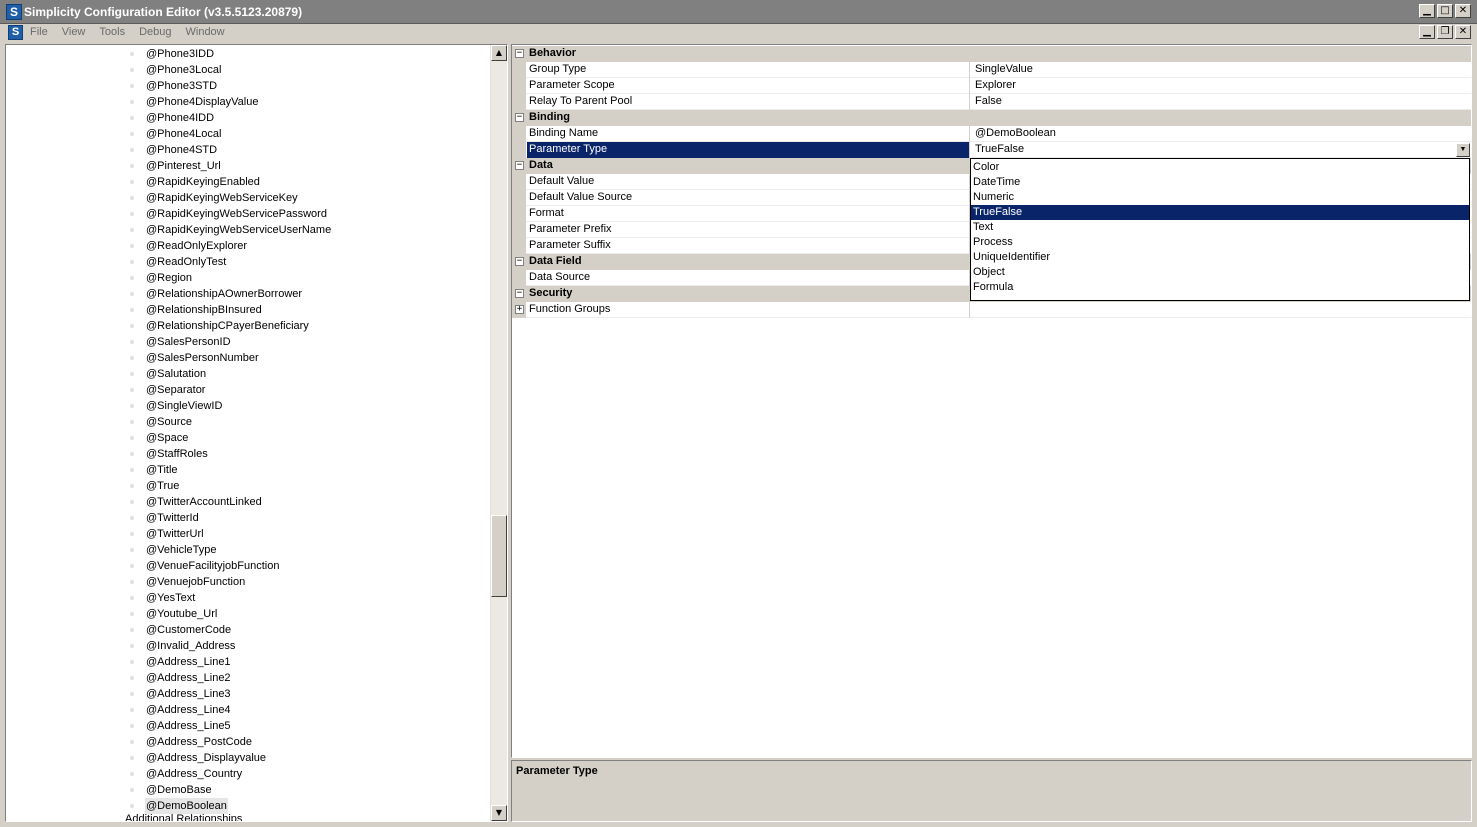 This screenshot has height=827, width=1477. Describe the element at coordinates (39, 32) in the screenshot. I see `menu-file: File` at that location.